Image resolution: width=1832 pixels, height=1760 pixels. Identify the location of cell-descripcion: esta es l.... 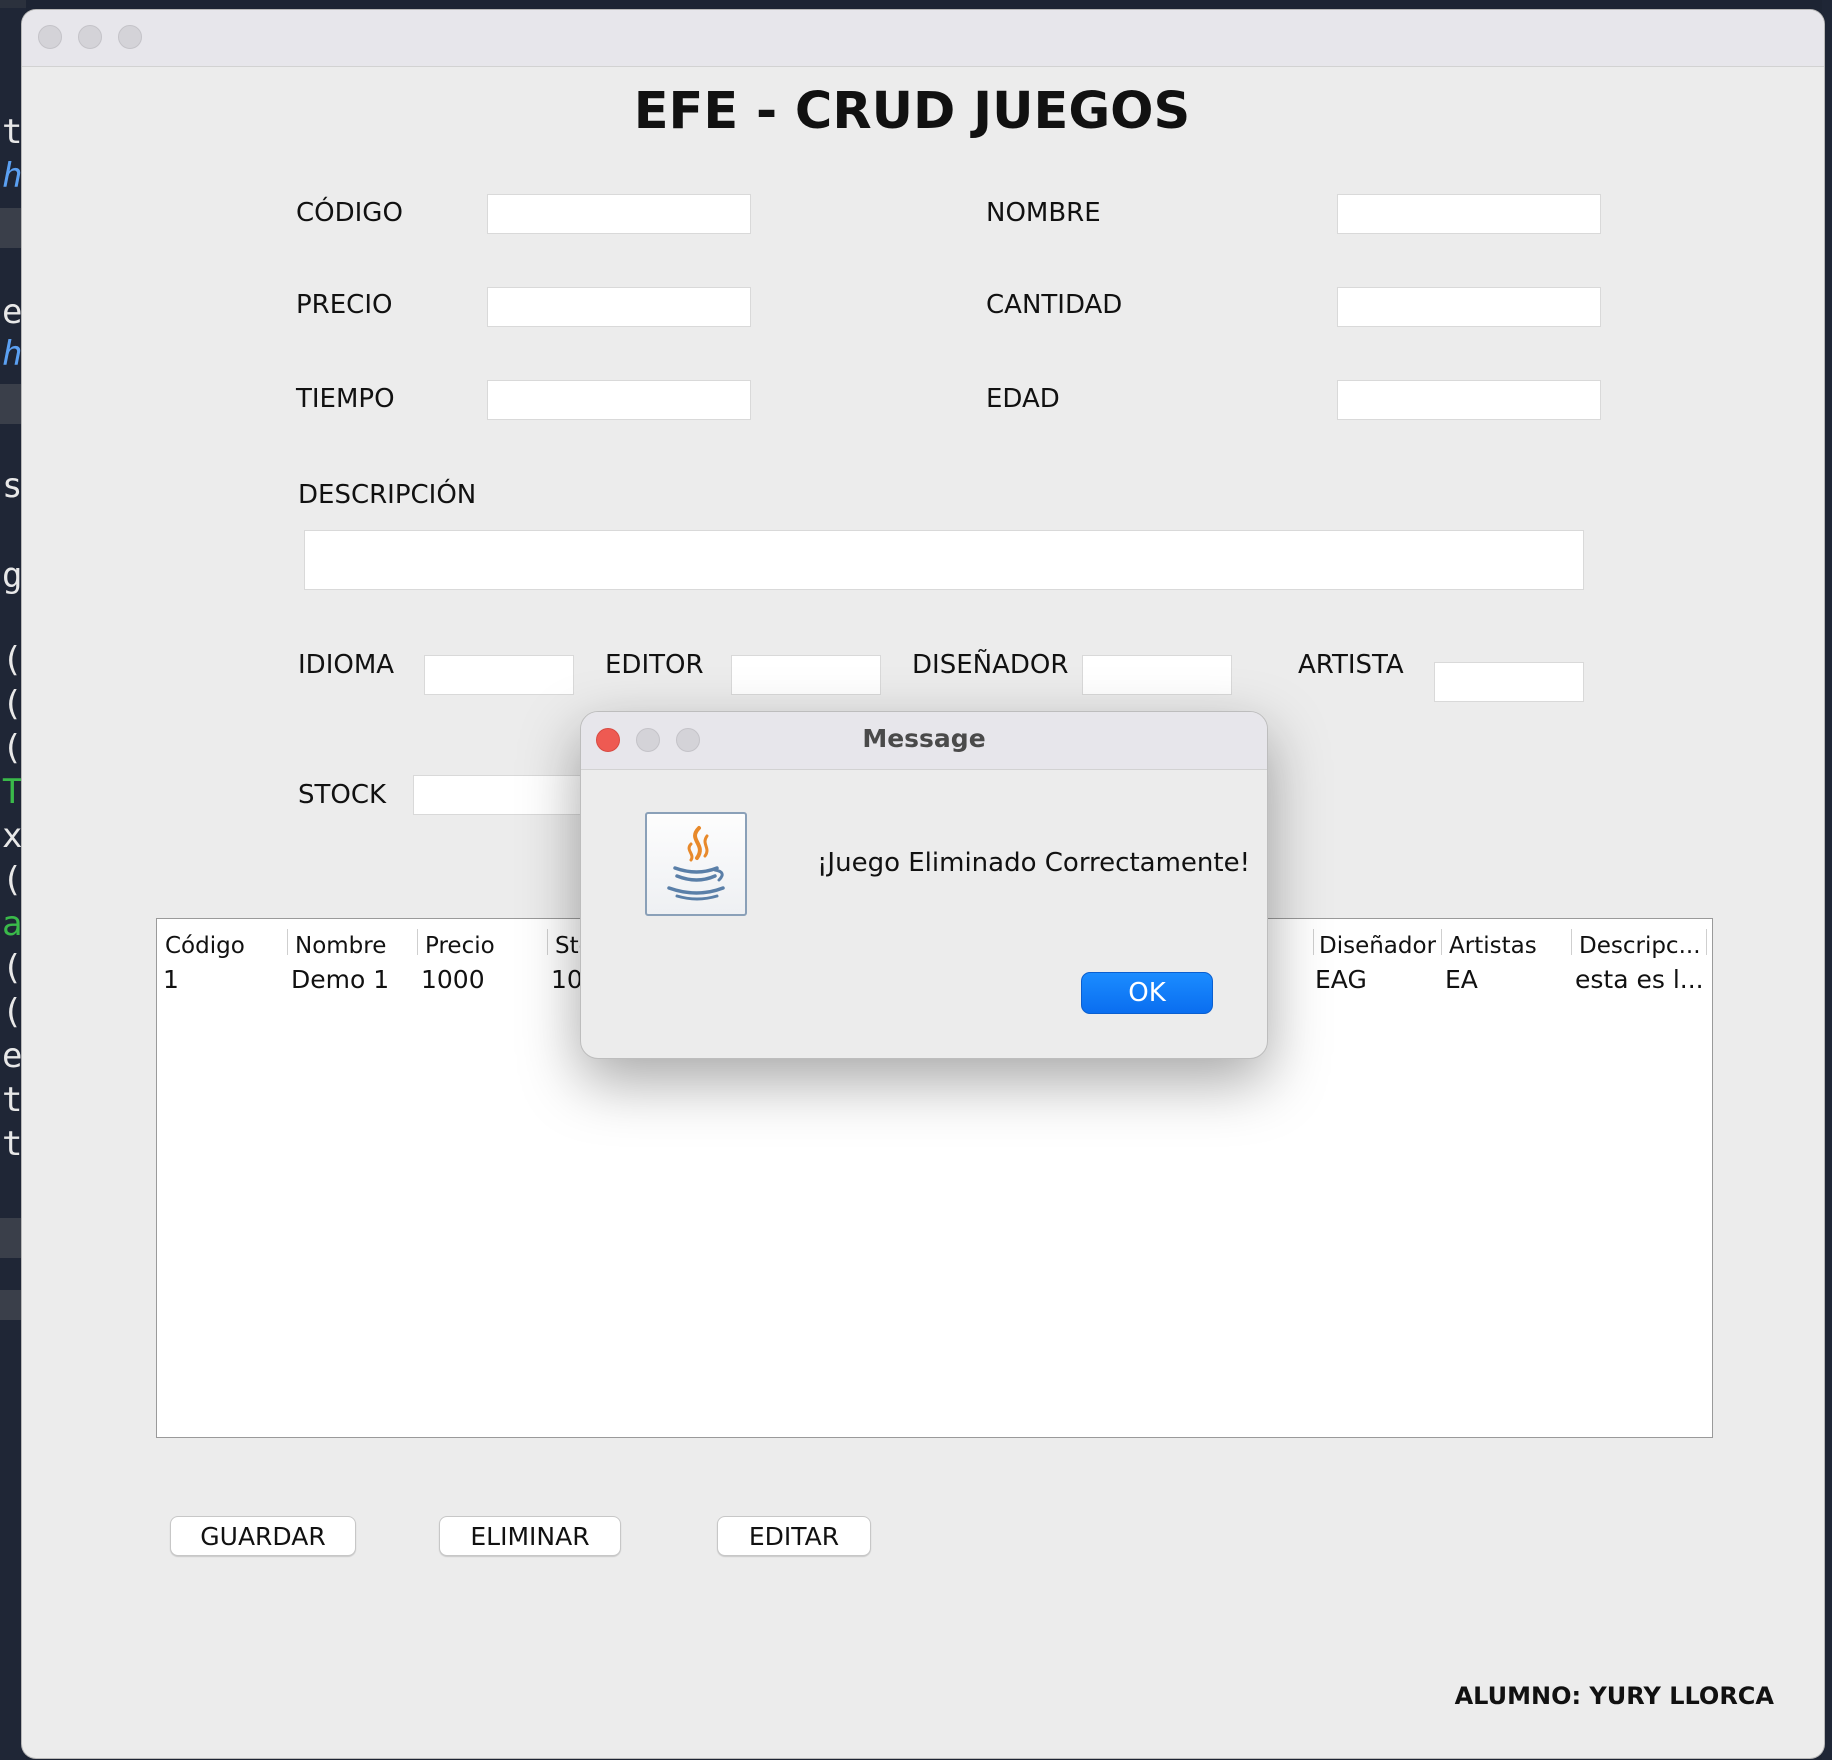
(1639, 979).